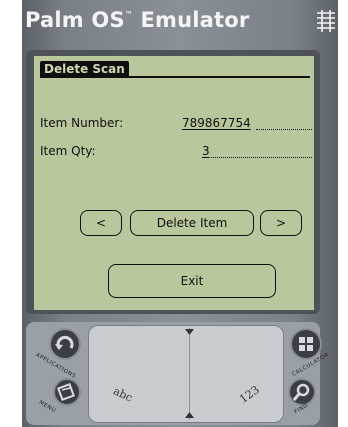 The image size is (348, 427). I want to click on find-button, so click(302, 392).